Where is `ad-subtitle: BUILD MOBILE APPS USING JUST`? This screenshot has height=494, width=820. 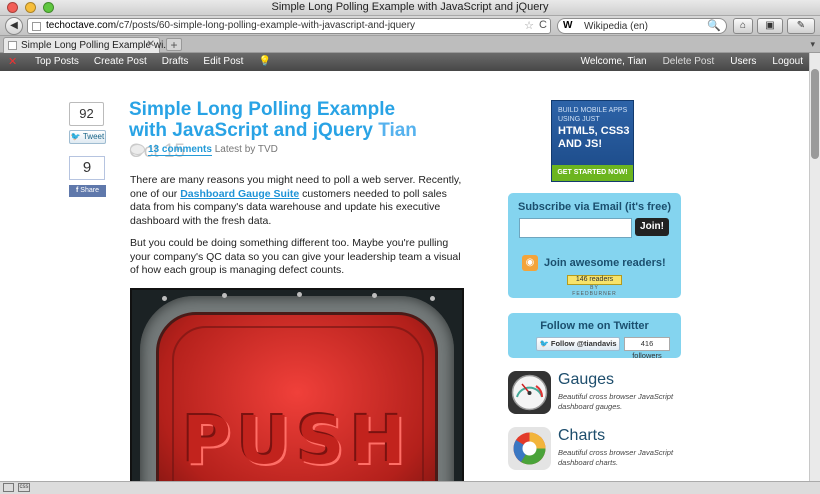
ad-subtitle: BUILD MOBILE APPS USING JUST is located at coordinates (593, 115).